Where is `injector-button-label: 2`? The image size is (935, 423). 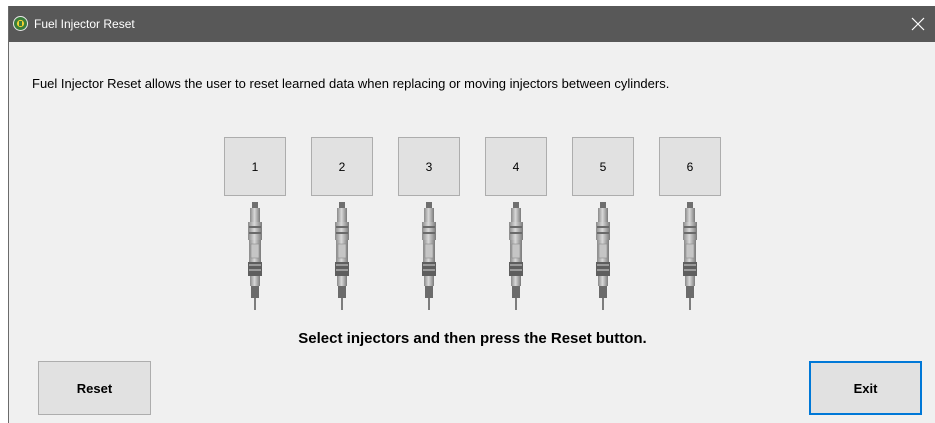
injector-button-label: 2 is located at coordinates (342, 166).